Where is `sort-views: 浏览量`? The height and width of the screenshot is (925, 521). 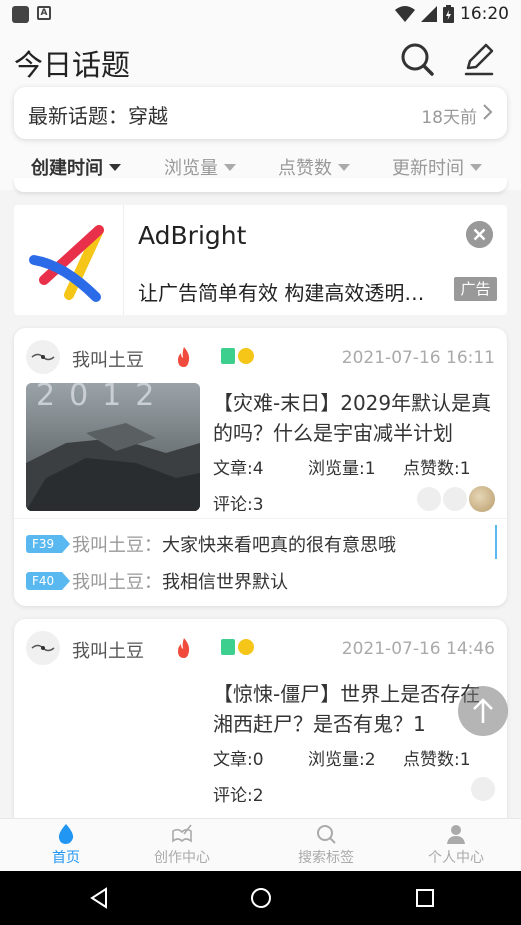
sort-views: 浏览量 is located at coordinates (200, 167).